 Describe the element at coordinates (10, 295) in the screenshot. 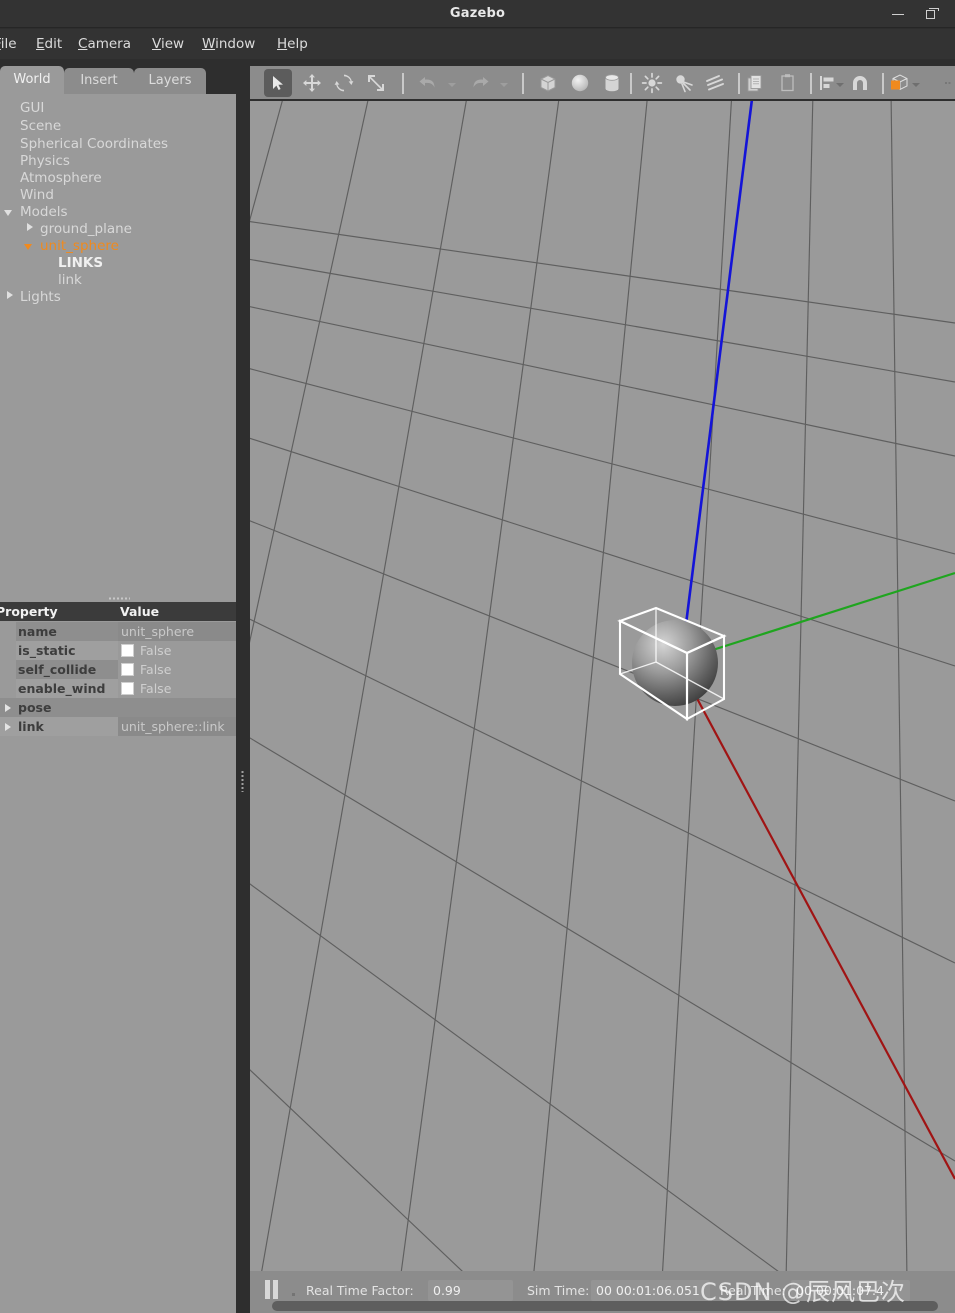

I see `tree-expand-lights-icon` at that location.